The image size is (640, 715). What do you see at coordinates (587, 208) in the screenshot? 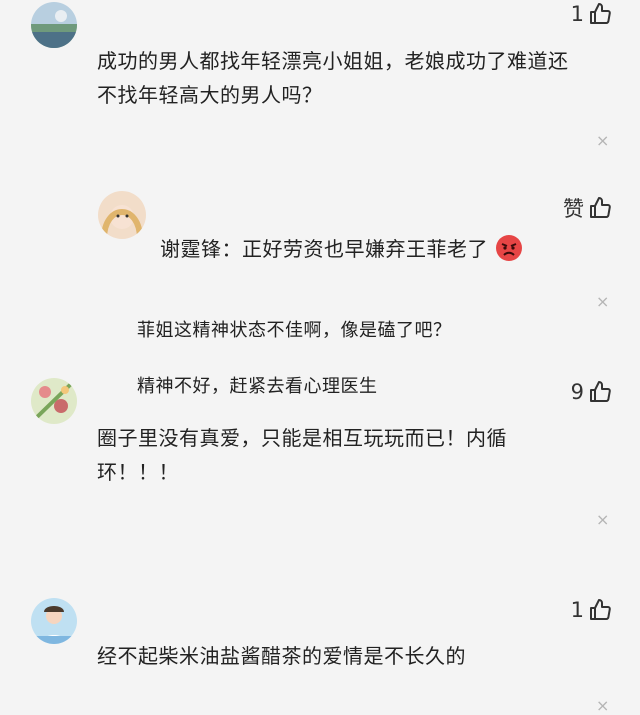
I see `like-button: 赞` at bounding box center [587, 208].